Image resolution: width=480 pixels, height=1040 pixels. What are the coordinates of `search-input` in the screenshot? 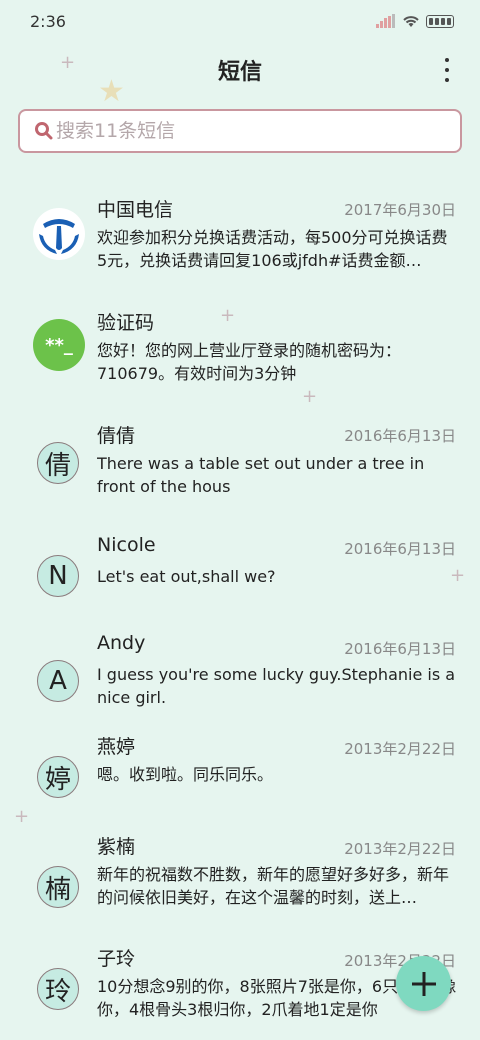 It's located at (251, 131).